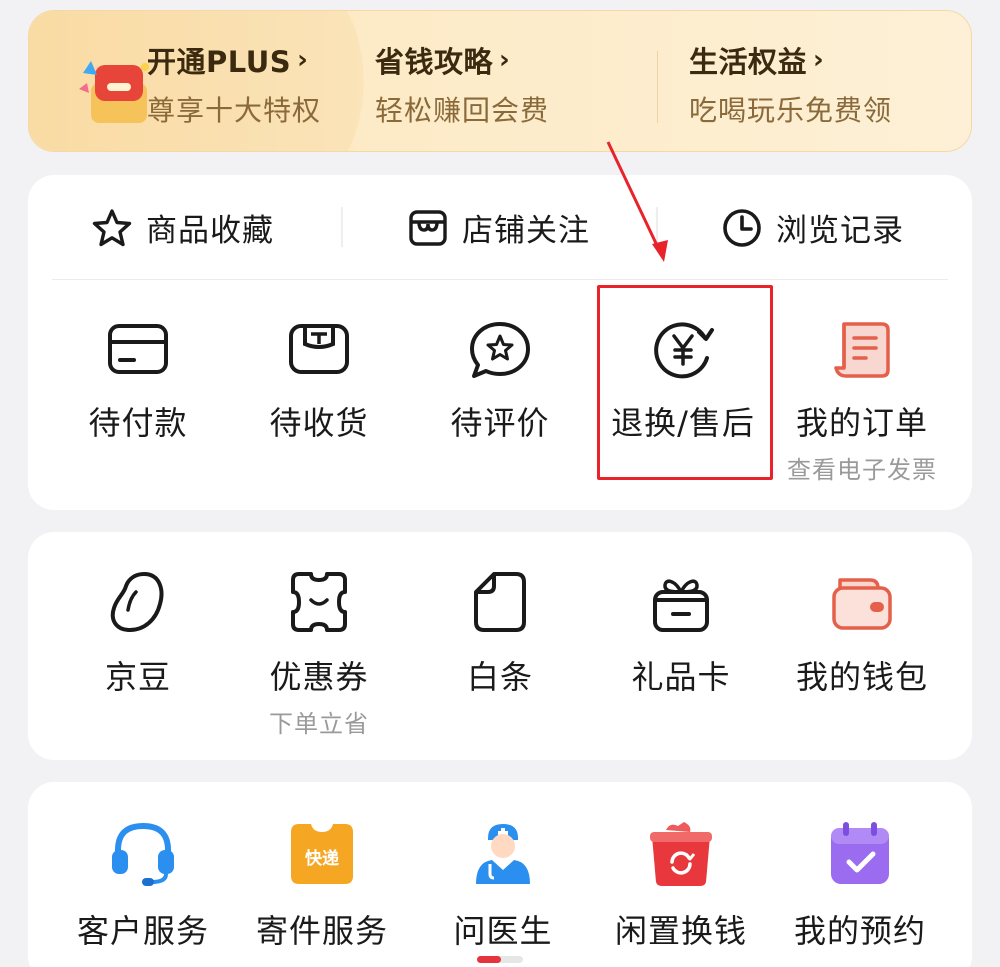 This screenshot has height=967, width=1000. What do you see at coordinates (862, 634) in the screenshot?
I see `my-wallet-button: 我的钱包` at bounding box center [862, 634].